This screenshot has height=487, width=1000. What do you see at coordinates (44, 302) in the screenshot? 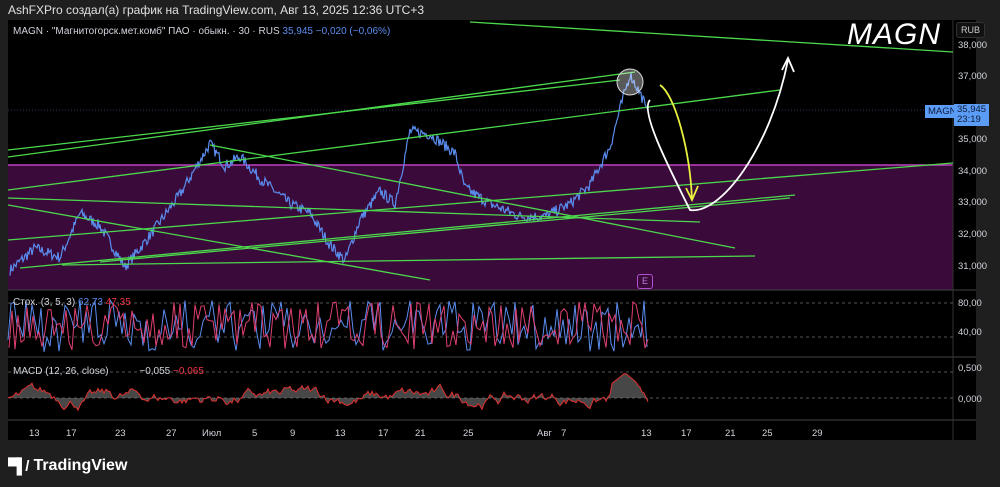
I see `stoch-label: Стох. (3, 5, 3)` at bounding box center [44, 302].